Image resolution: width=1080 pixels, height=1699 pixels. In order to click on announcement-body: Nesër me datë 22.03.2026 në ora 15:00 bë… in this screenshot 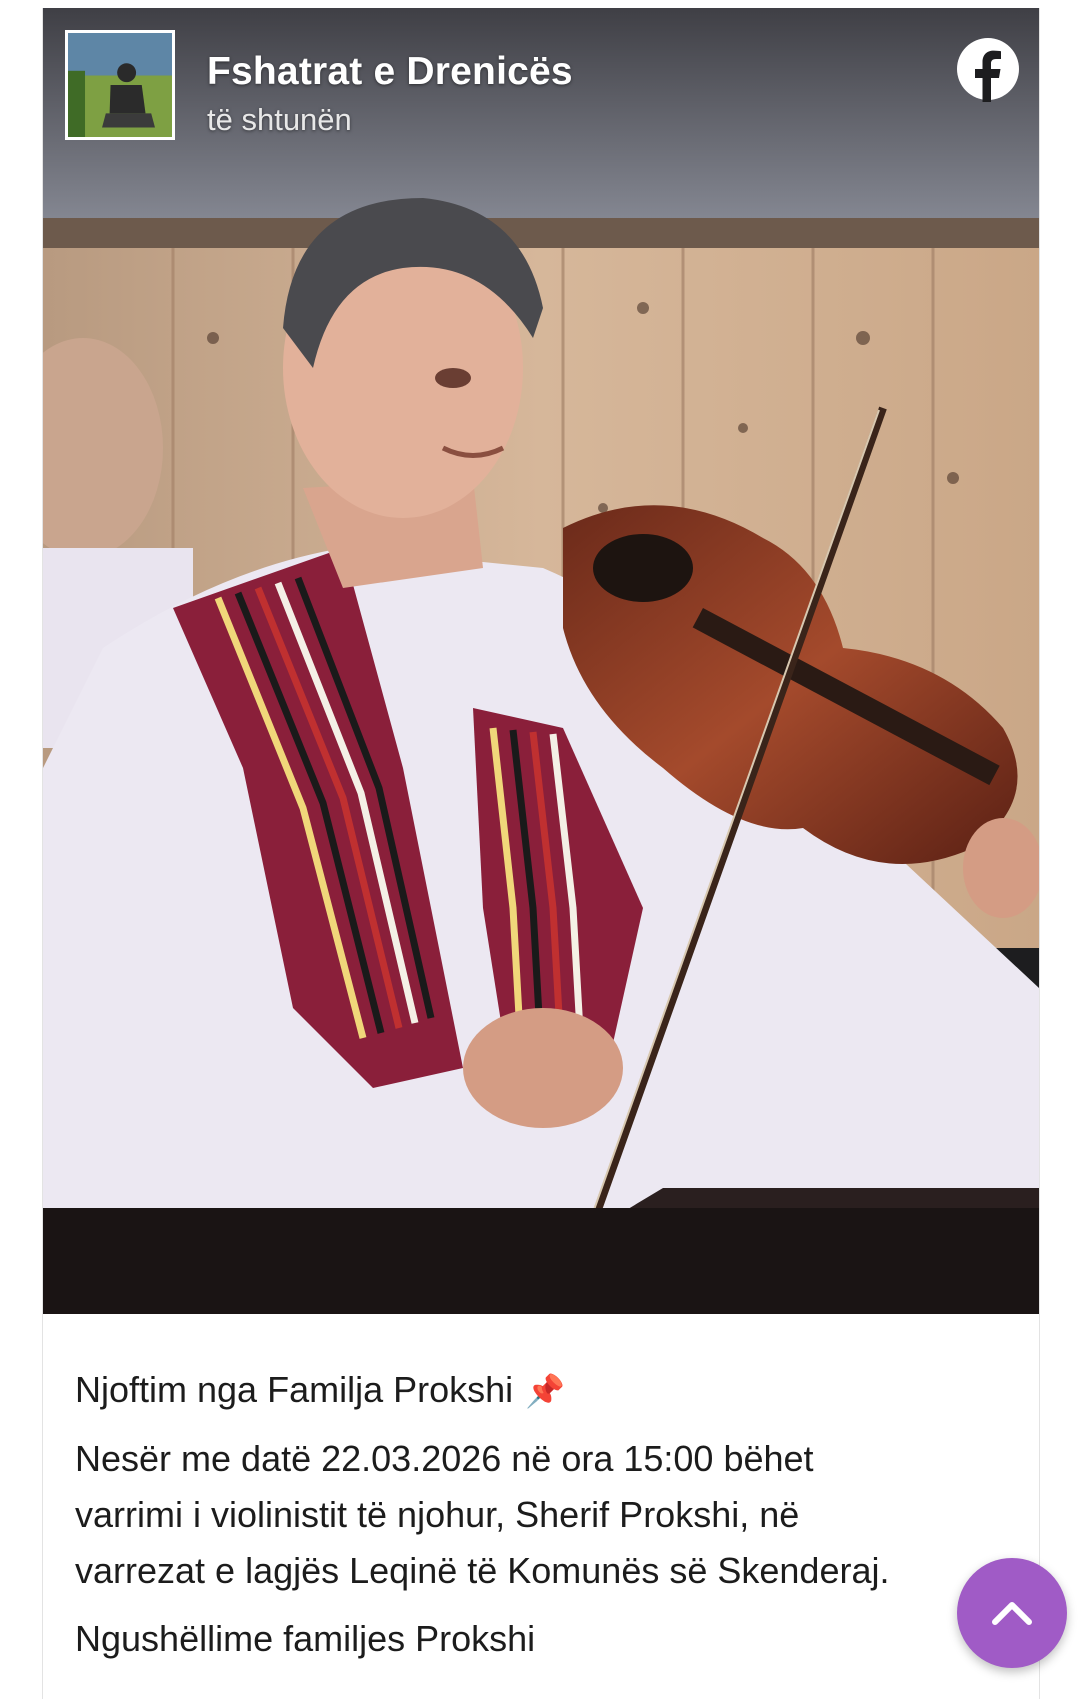, I will do `click(525, 1515)`.